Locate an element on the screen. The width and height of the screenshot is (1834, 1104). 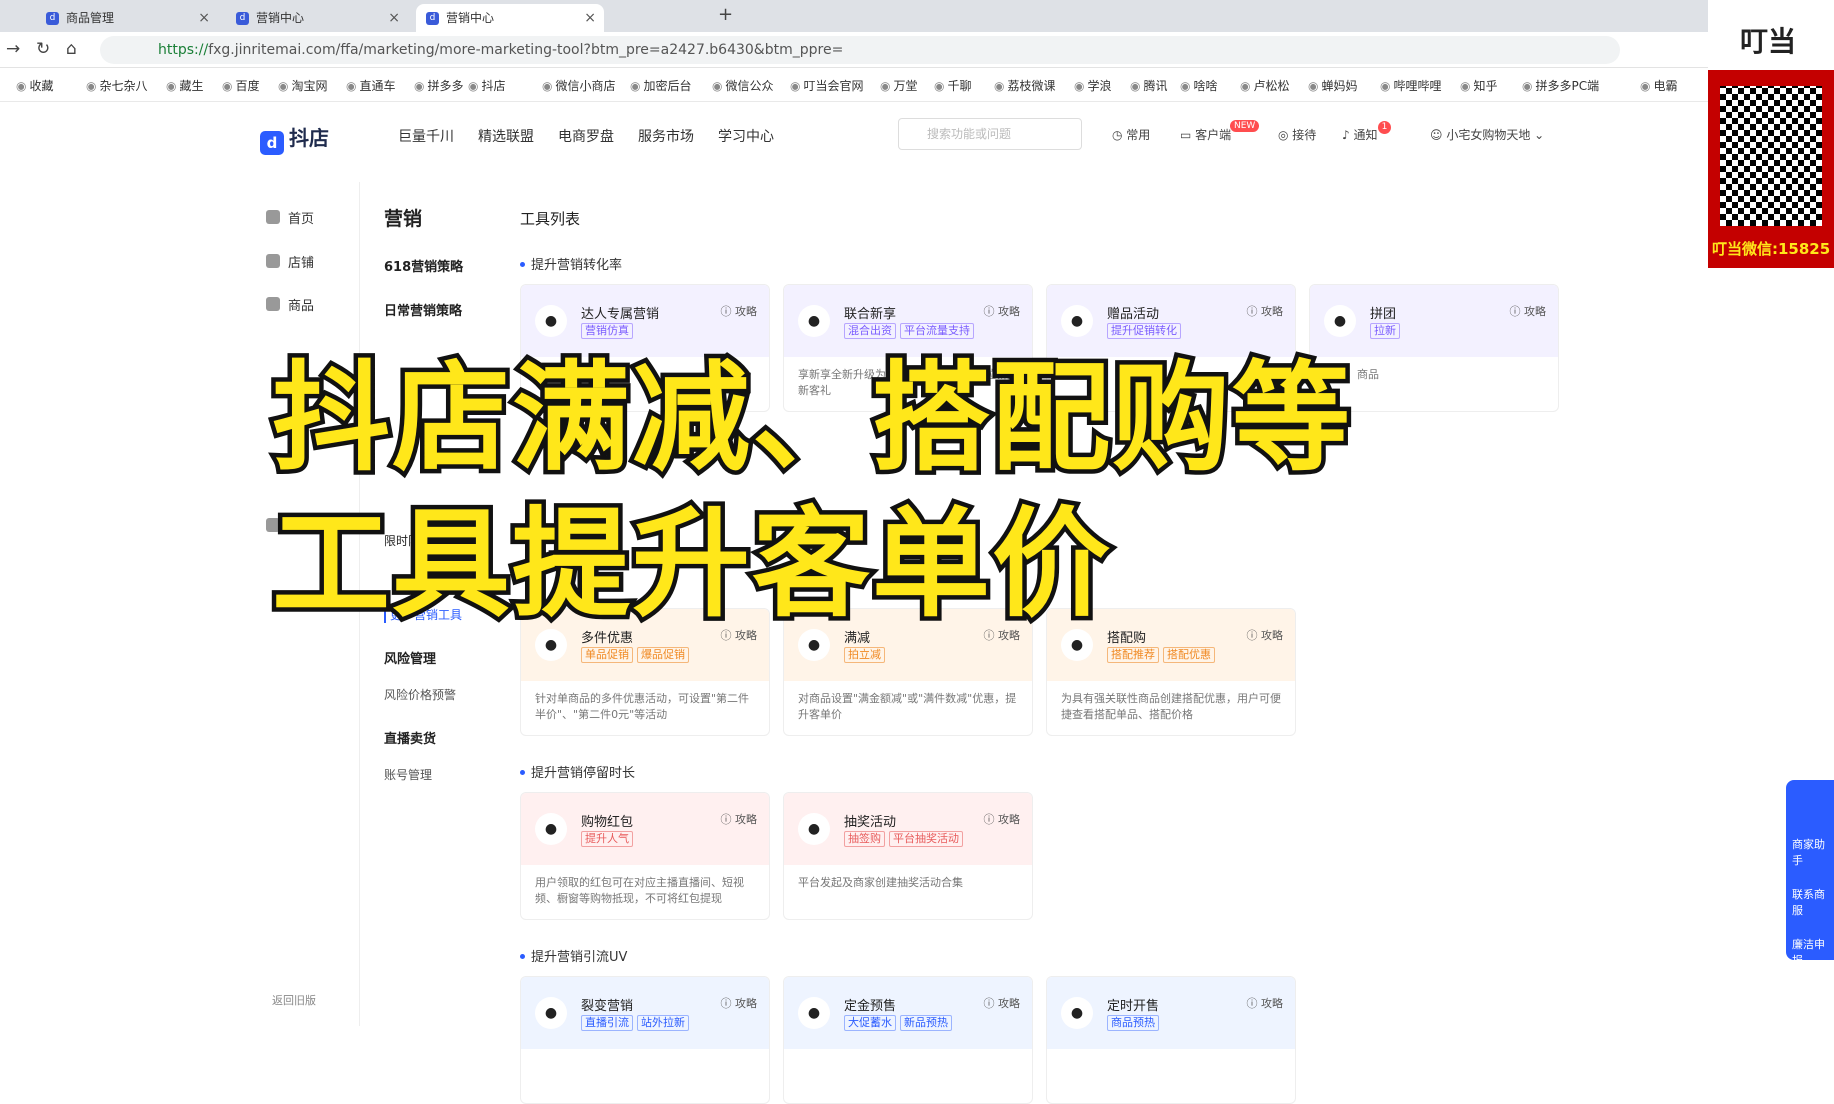
bookmark-item: ◉ 学浪 is located at coordinates (1093, 85).